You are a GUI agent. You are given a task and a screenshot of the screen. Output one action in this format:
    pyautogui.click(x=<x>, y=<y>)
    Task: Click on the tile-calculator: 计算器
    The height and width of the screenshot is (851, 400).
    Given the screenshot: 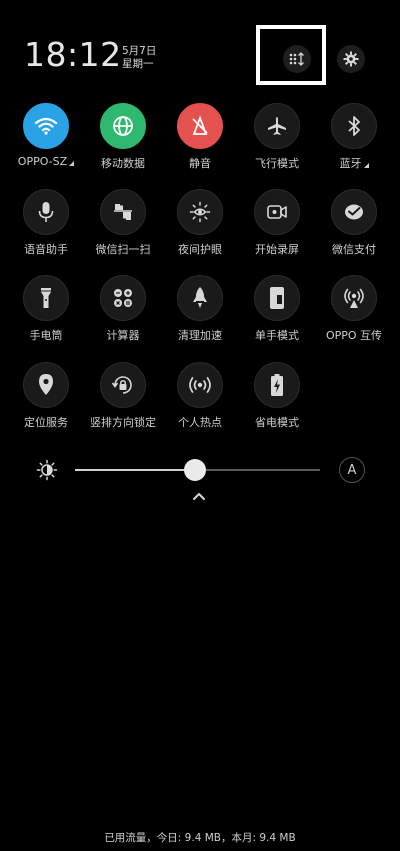 What is the action you would take?
    pyautogui.click(x=123, y=310)
    